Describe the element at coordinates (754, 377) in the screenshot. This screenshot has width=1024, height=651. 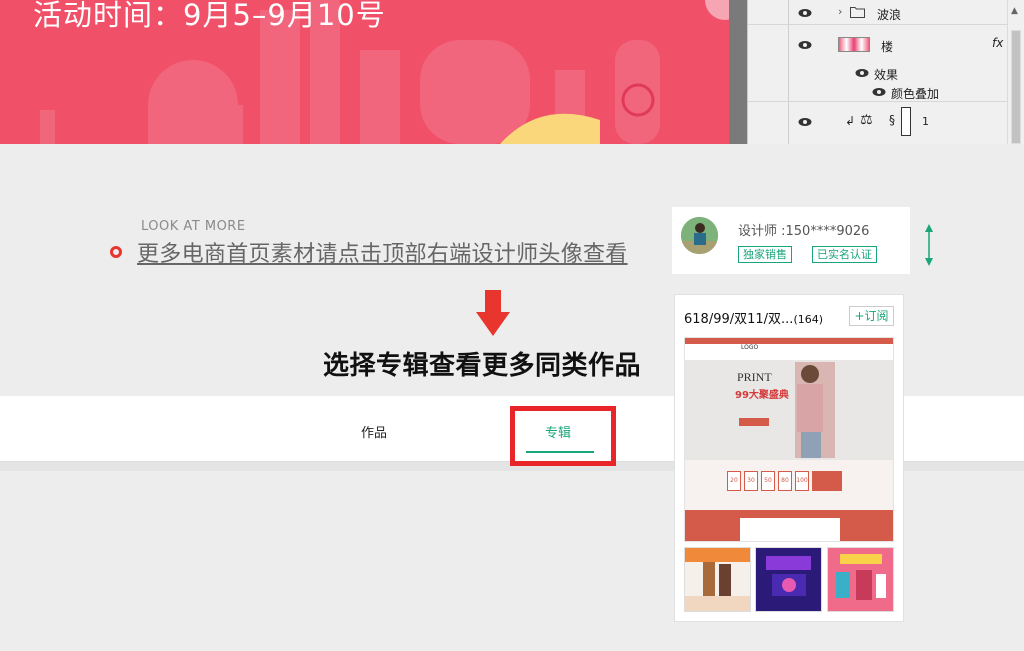
I see `preview-hero-word: PRINT` at that location.